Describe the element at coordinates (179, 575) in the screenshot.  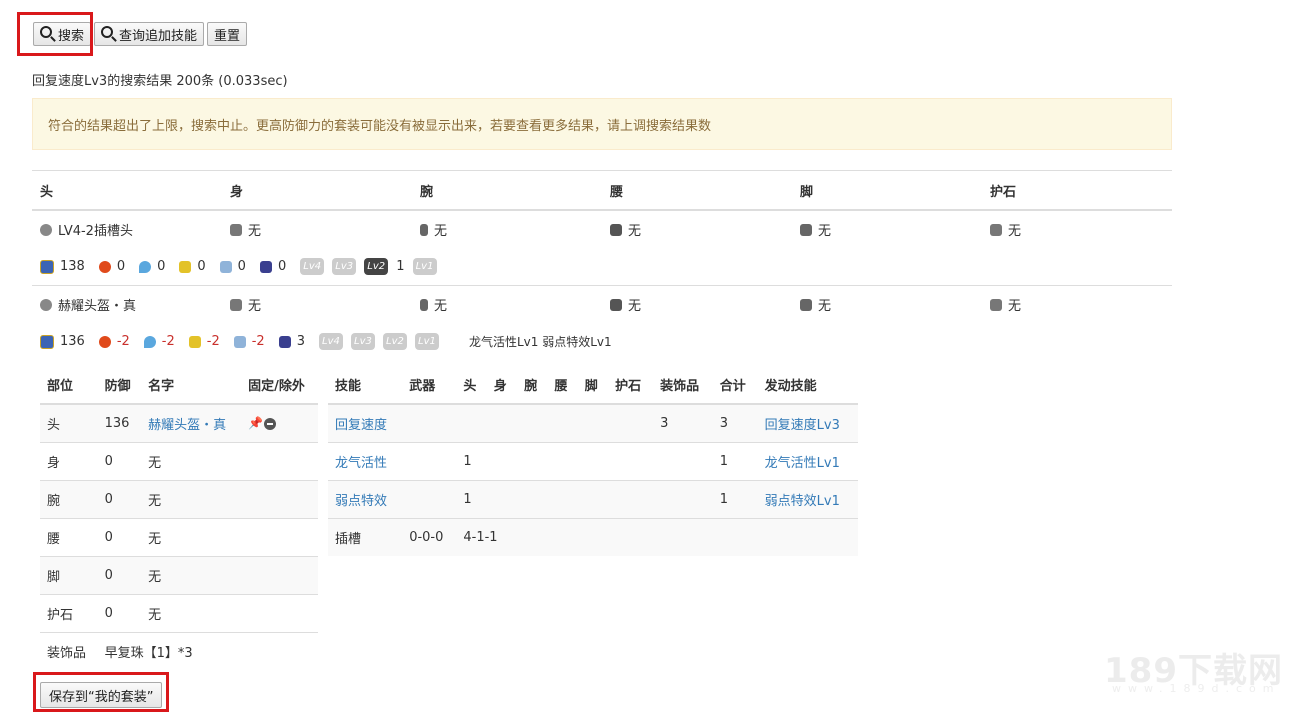
I see `table-row: 脚 0 无` at that location.